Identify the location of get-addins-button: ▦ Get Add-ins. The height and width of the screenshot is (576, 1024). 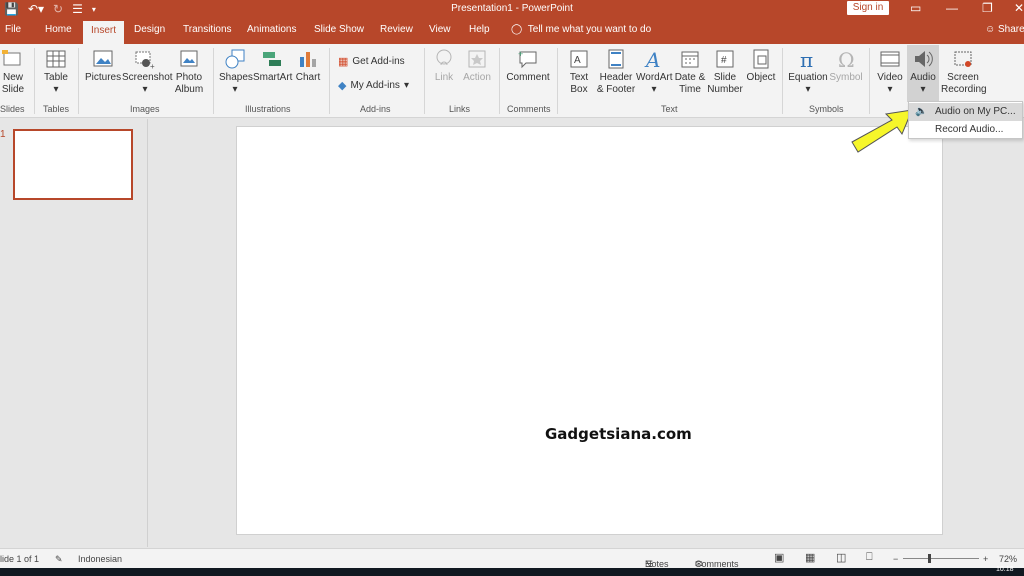
(371, 61).